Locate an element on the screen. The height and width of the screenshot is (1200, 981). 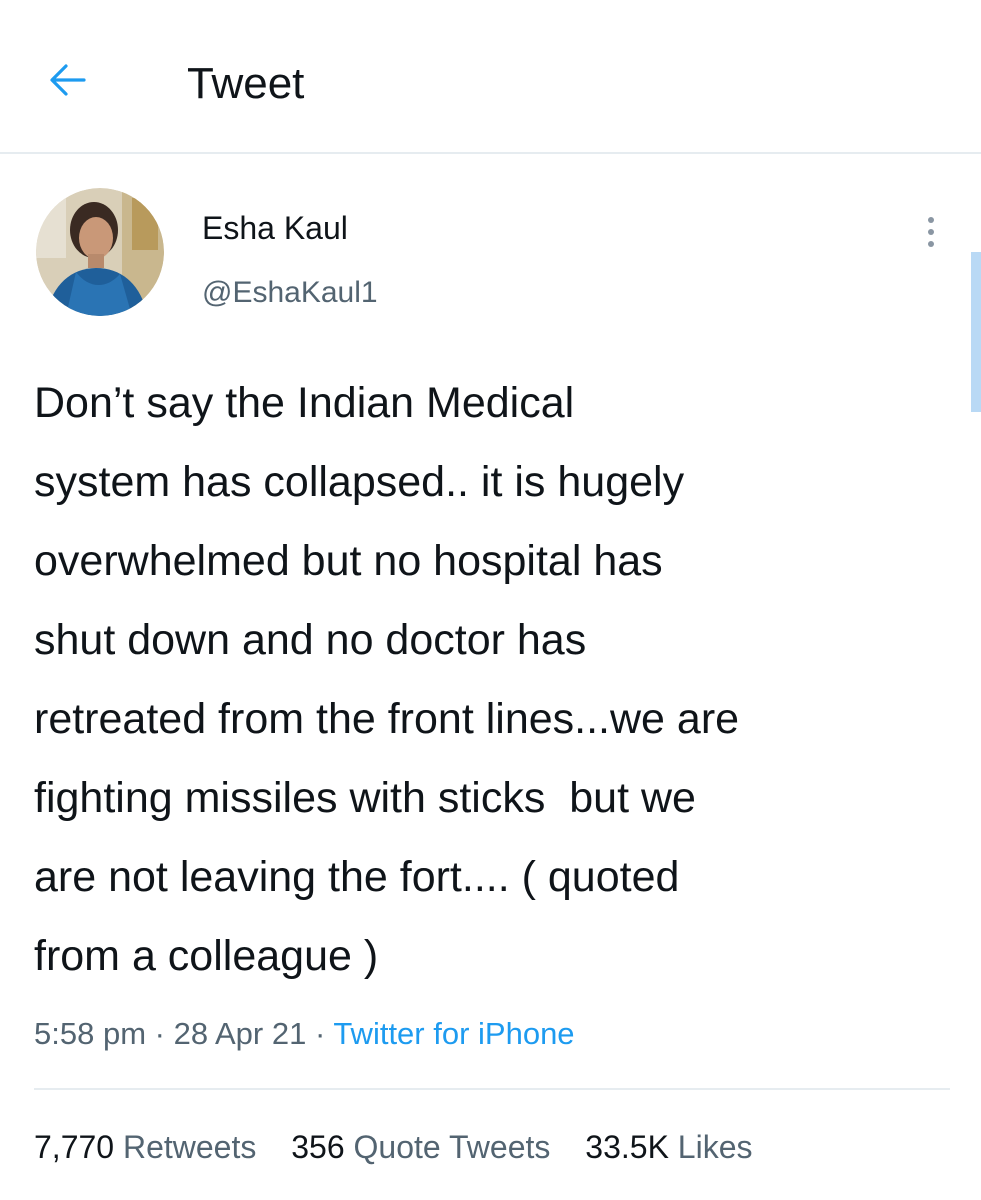
tweet-text-line: overwhelmed but no hospital has is located at coordinates (348, 561).